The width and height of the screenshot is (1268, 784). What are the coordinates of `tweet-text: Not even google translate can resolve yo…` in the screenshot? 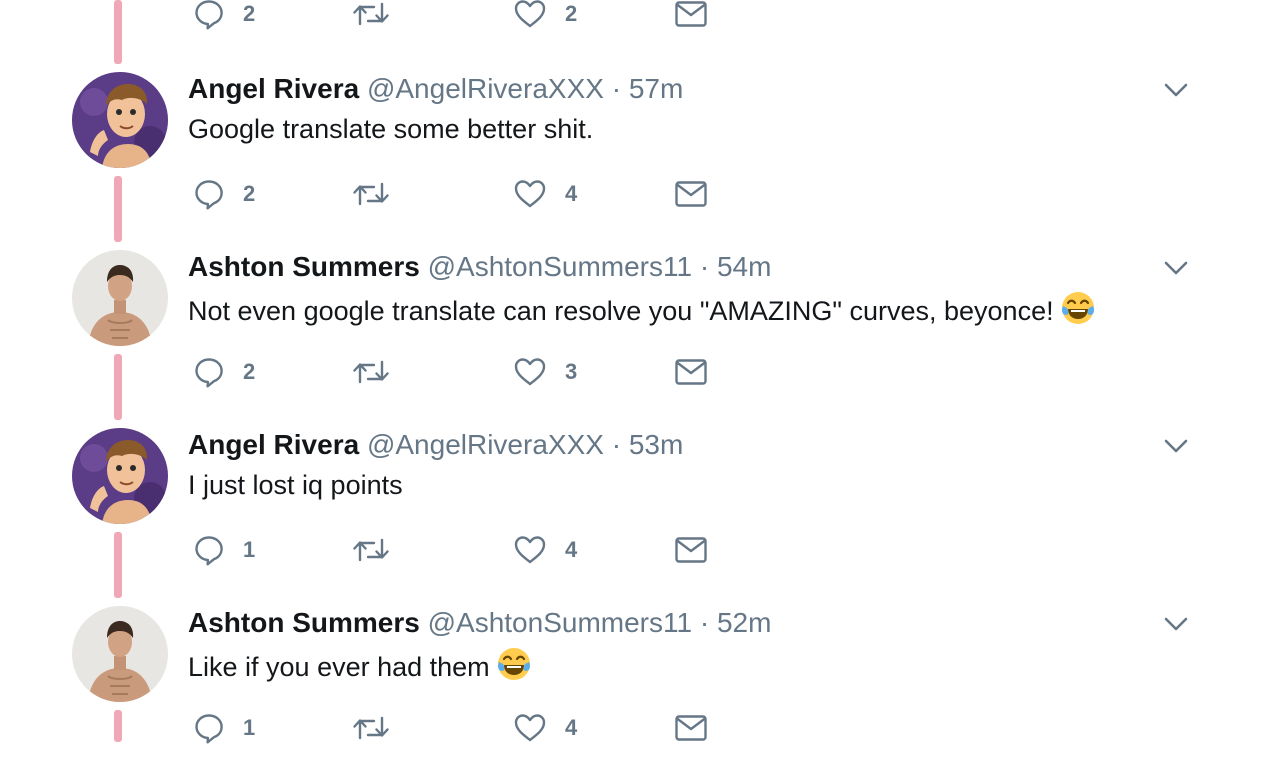 It's located at (642, 309).